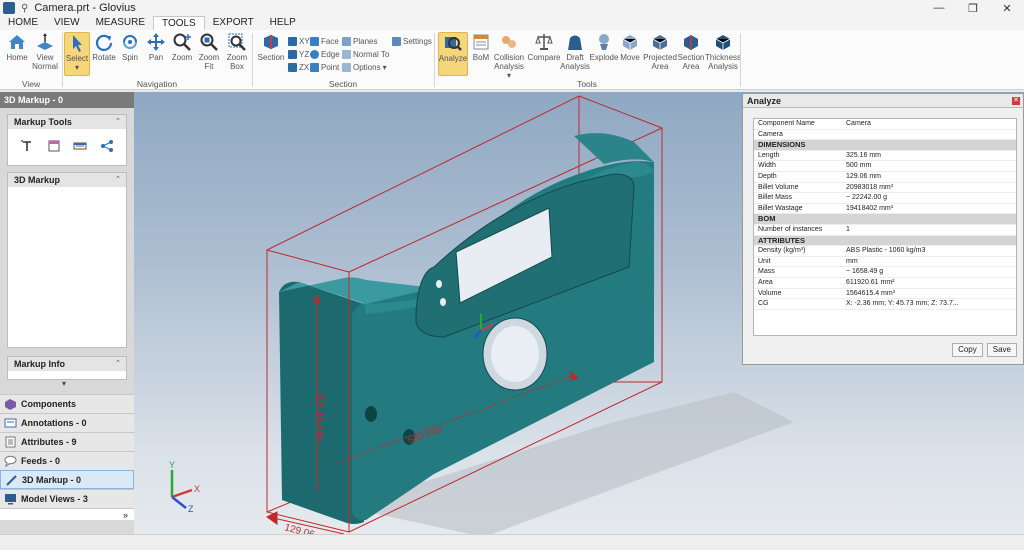 This screenshot has width=1024, height=550. Describe the element at coordinates (292, 54) in the screenshot. I see `plane-yz-icon` at that location.